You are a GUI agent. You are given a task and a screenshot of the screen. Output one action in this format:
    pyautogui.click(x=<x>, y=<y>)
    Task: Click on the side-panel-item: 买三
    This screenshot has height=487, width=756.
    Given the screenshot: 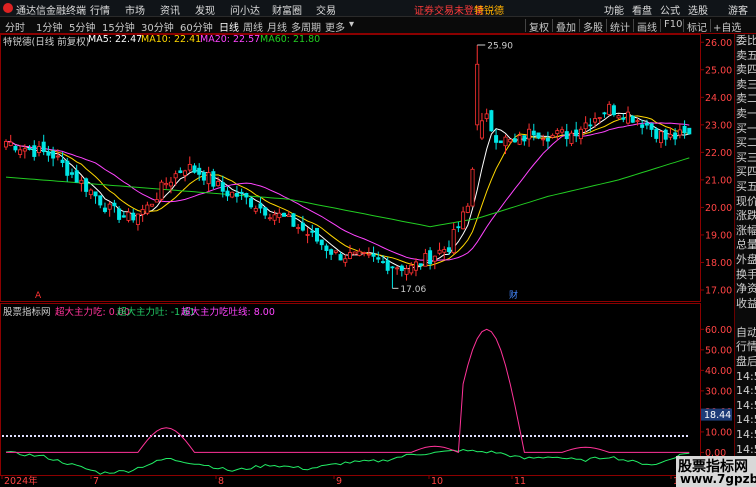 What is the action you would take?
    pyautogui.click(x=746, y=157)
    